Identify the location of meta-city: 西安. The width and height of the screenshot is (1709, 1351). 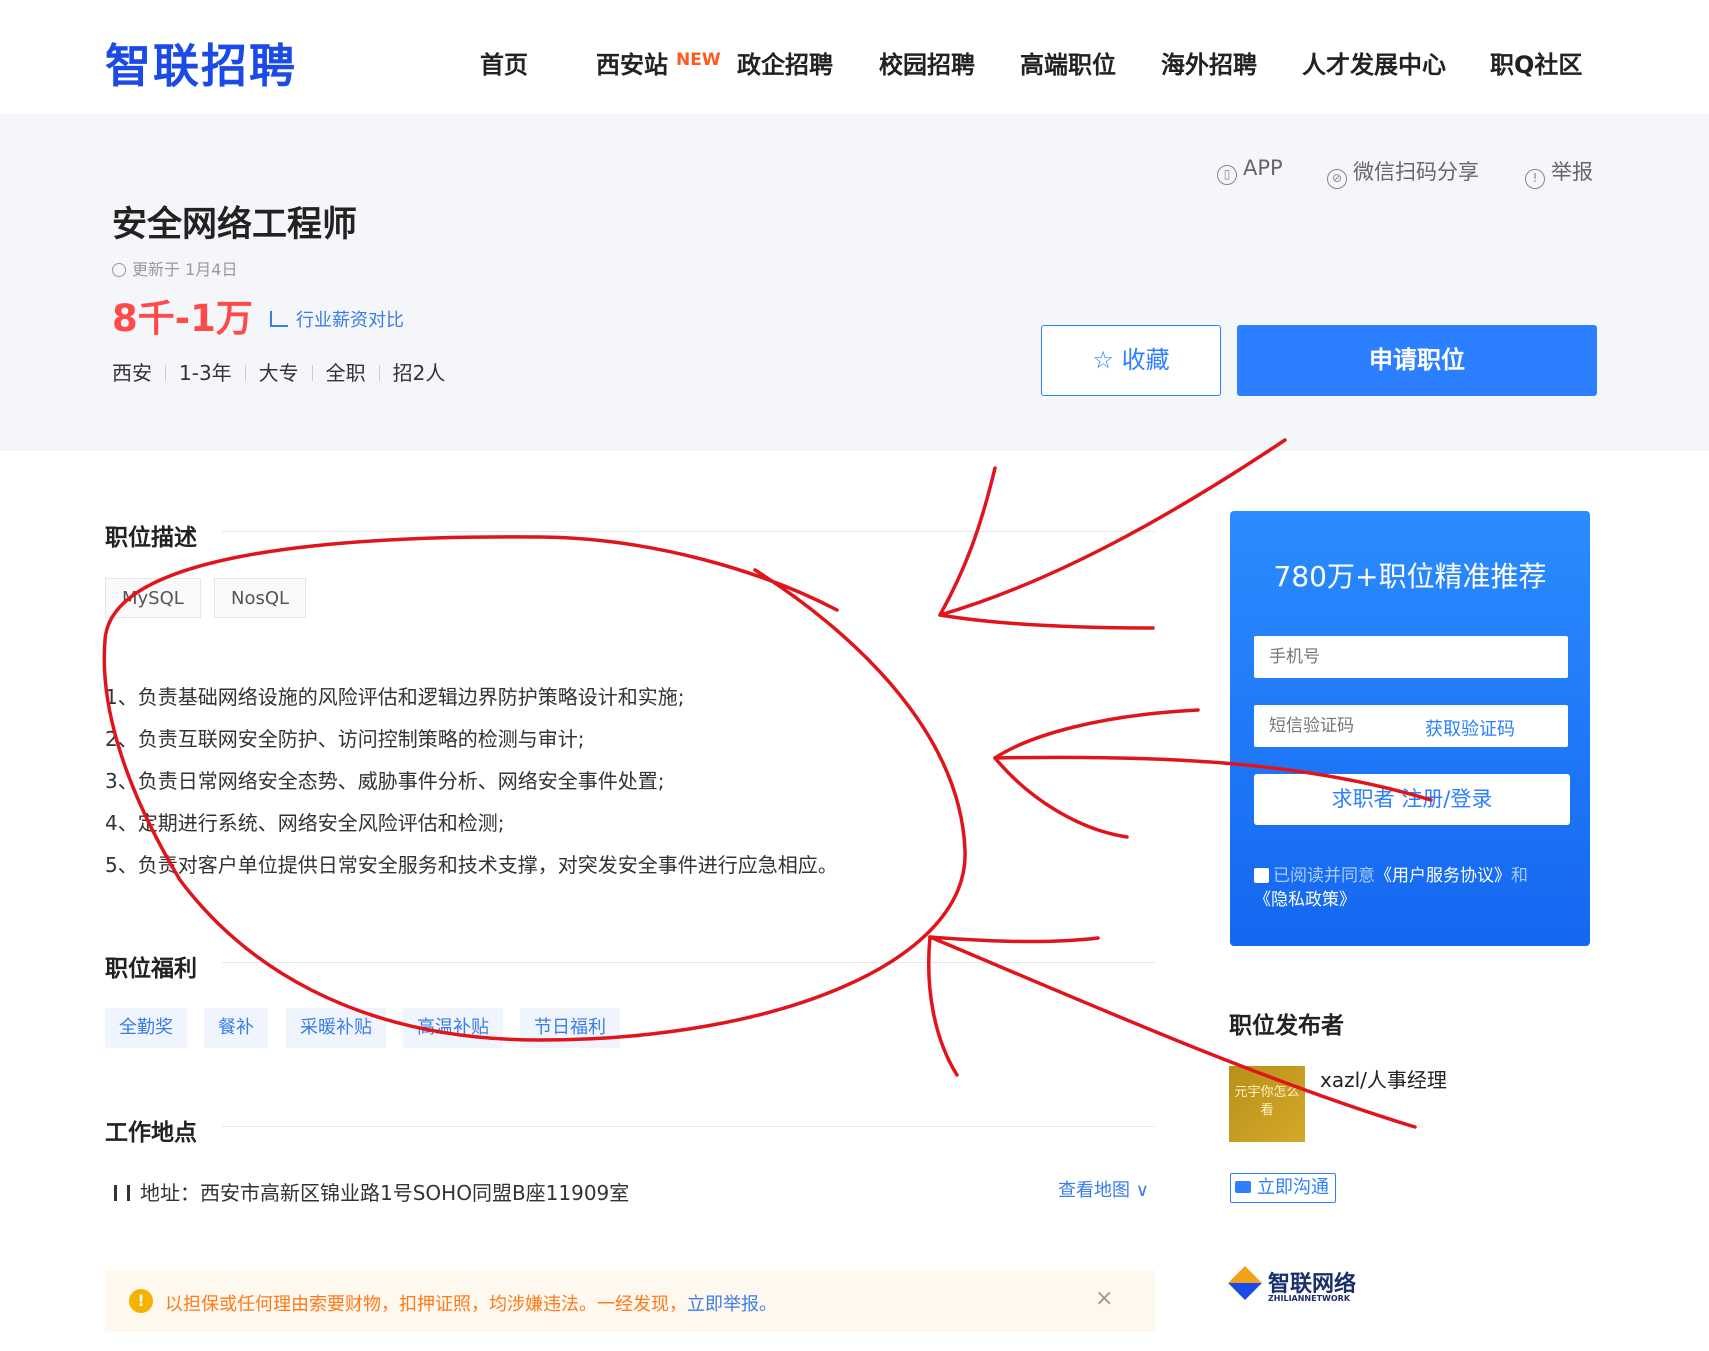
(132, 373).